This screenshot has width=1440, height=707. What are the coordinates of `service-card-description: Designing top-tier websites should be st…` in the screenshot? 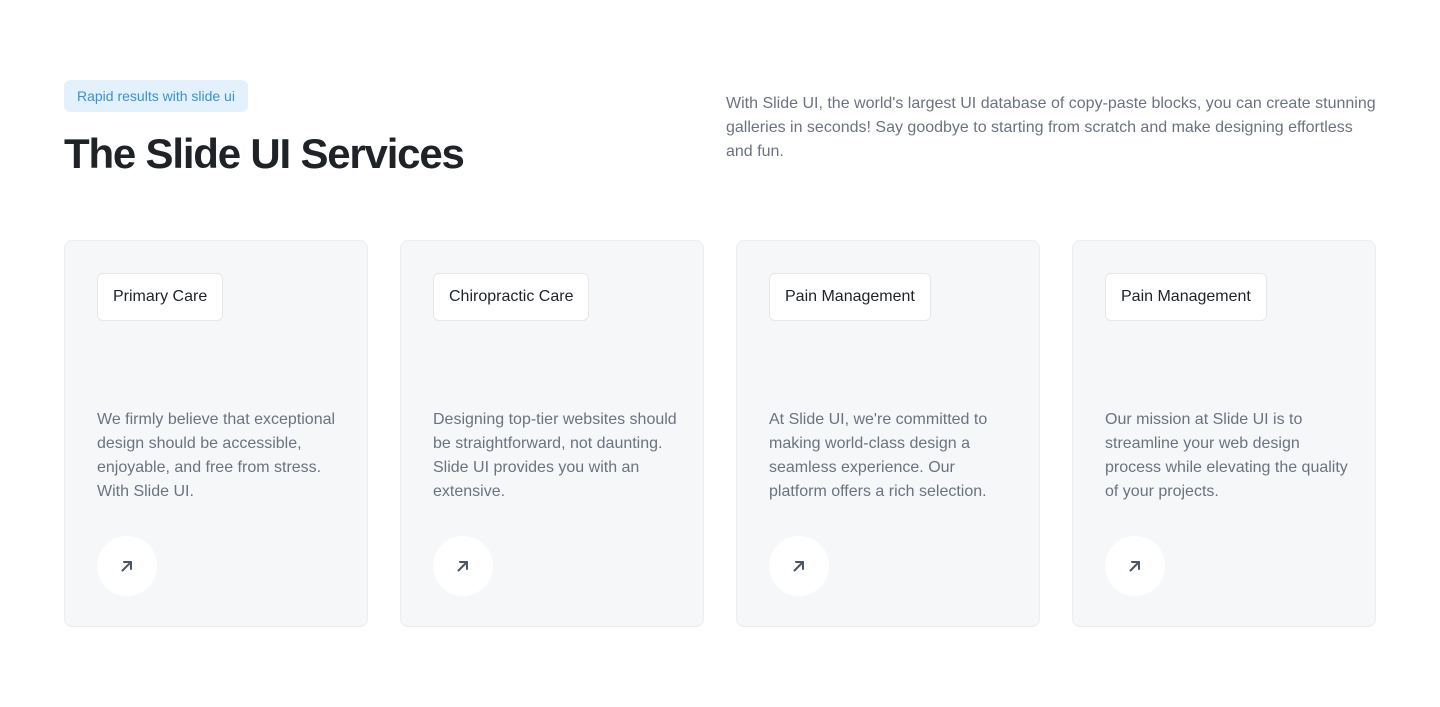 It's located at (555, 455).